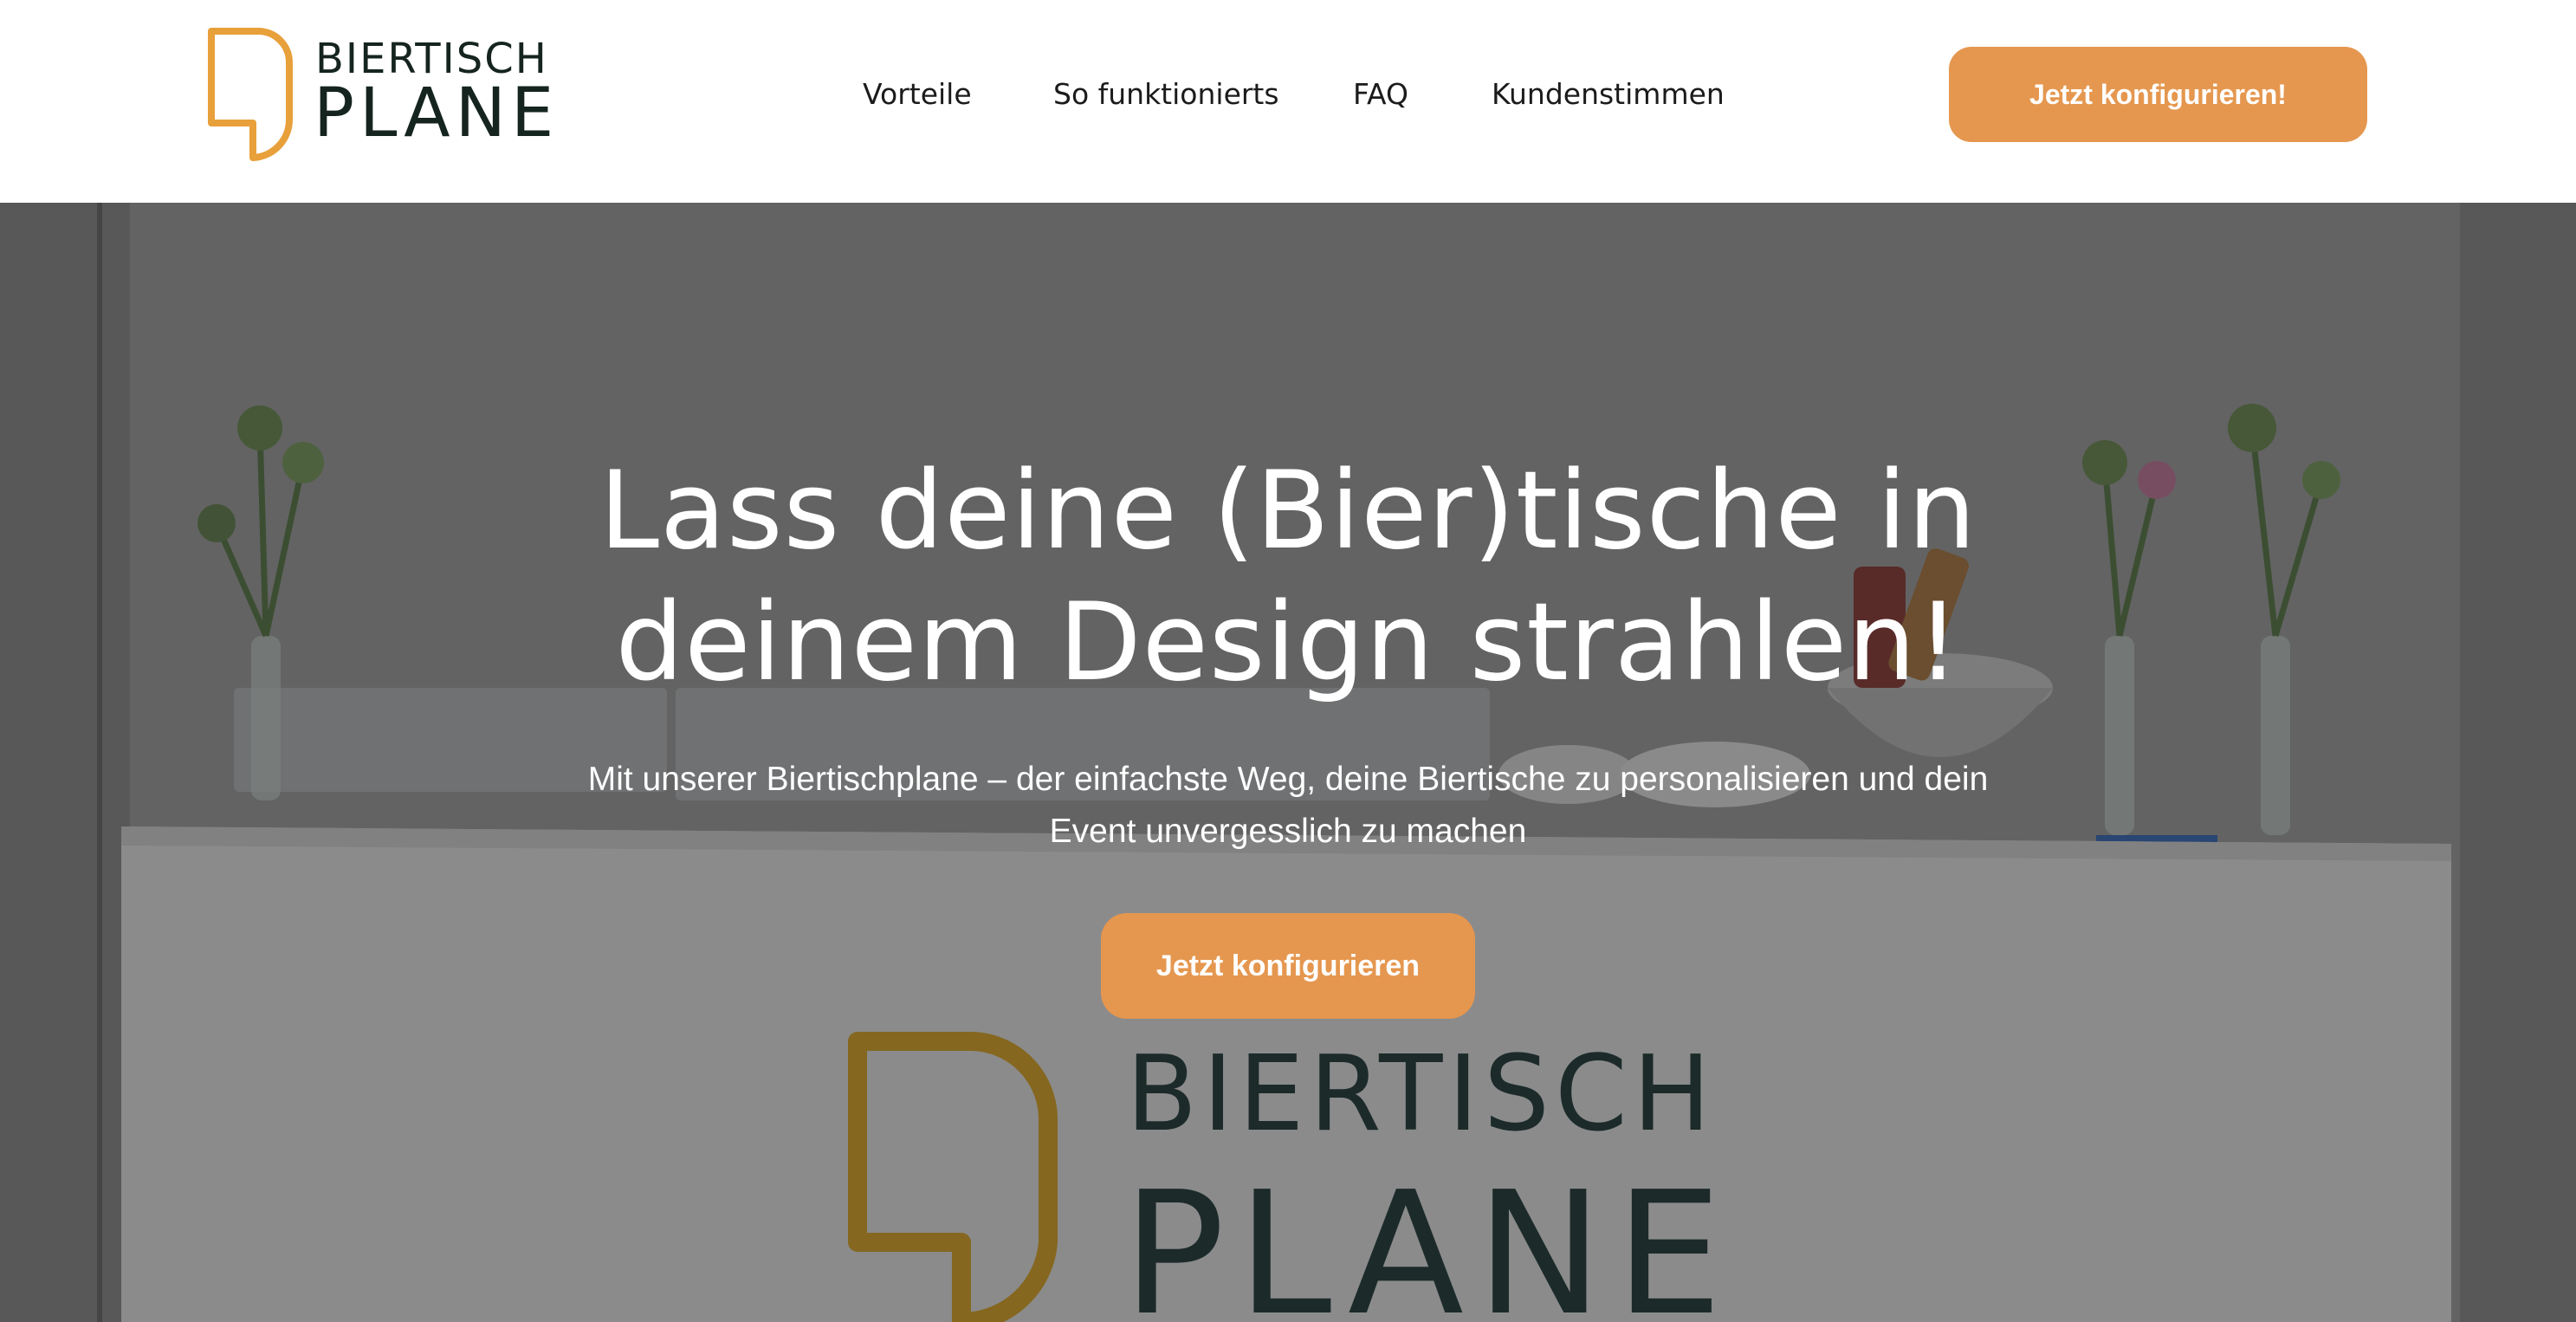  What do you see at coordinates (917, 94) in the screenshot?
I see `nav-link-vorteile: Vorteile` at bounding box center [917, 94].